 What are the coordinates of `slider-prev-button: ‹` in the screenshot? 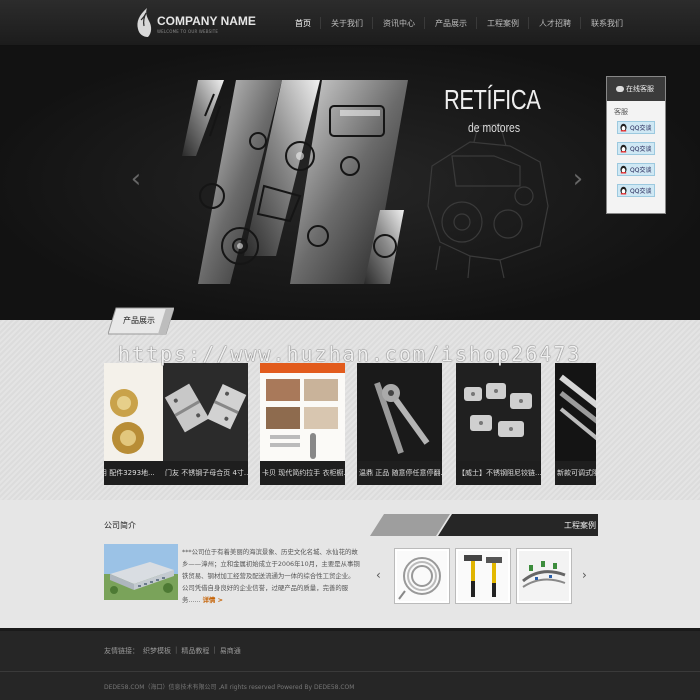 It's located at (136, 179).